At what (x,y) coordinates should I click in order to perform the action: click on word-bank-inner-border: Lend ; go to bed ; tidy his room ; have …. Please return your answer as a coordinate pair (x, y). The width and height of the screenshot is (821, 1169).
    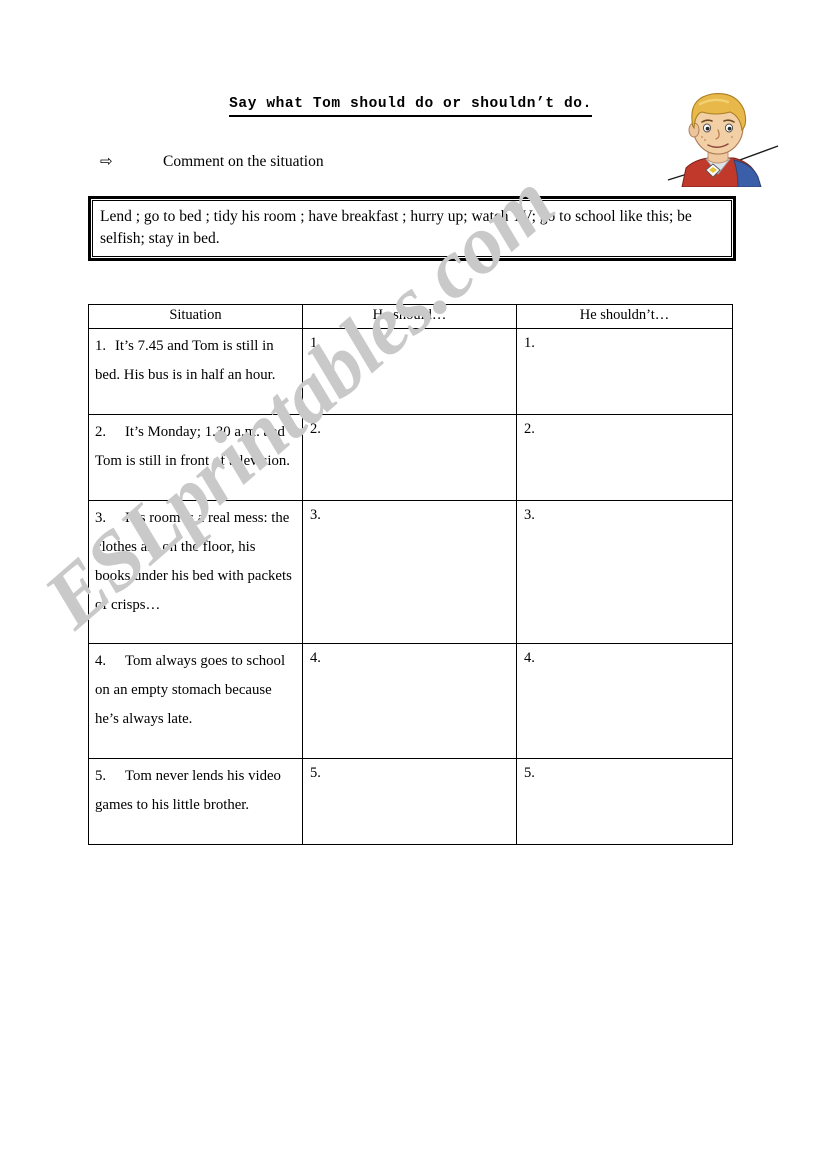
    Looking at the image, I should click on (412, 228).